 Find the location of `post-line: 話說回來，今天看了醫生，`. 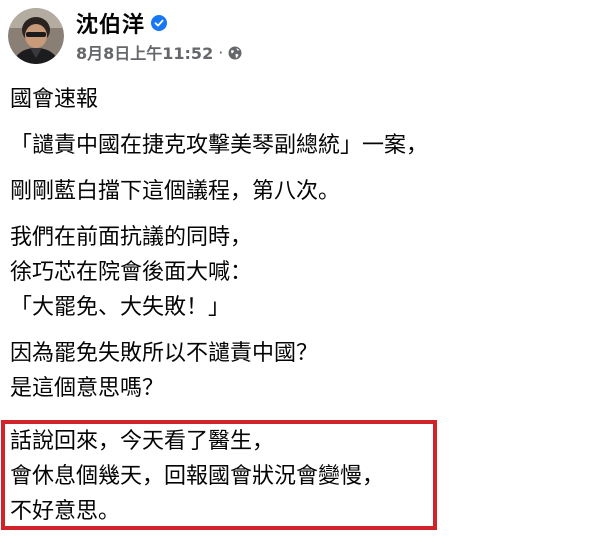

post-line: 話說回來，今天看了醫生， is located at coordinates (142, 441).